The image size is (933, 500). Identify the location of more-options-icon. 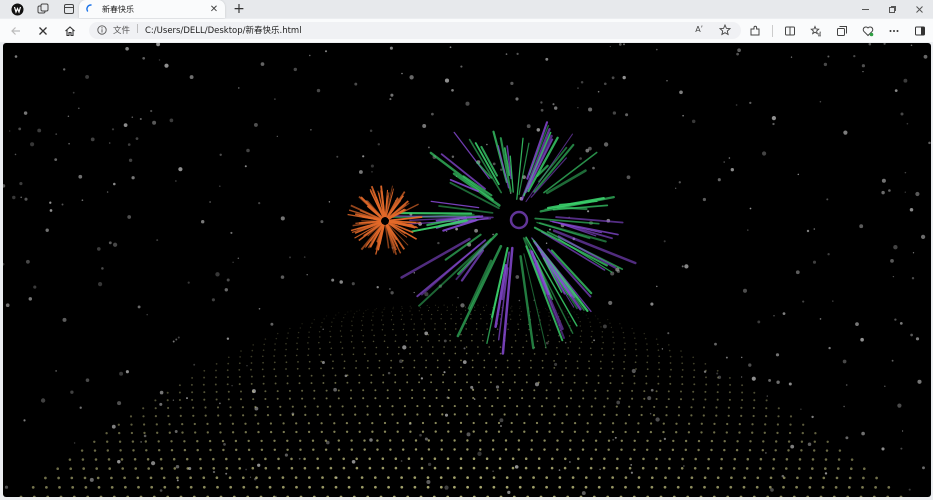
(894, 31).